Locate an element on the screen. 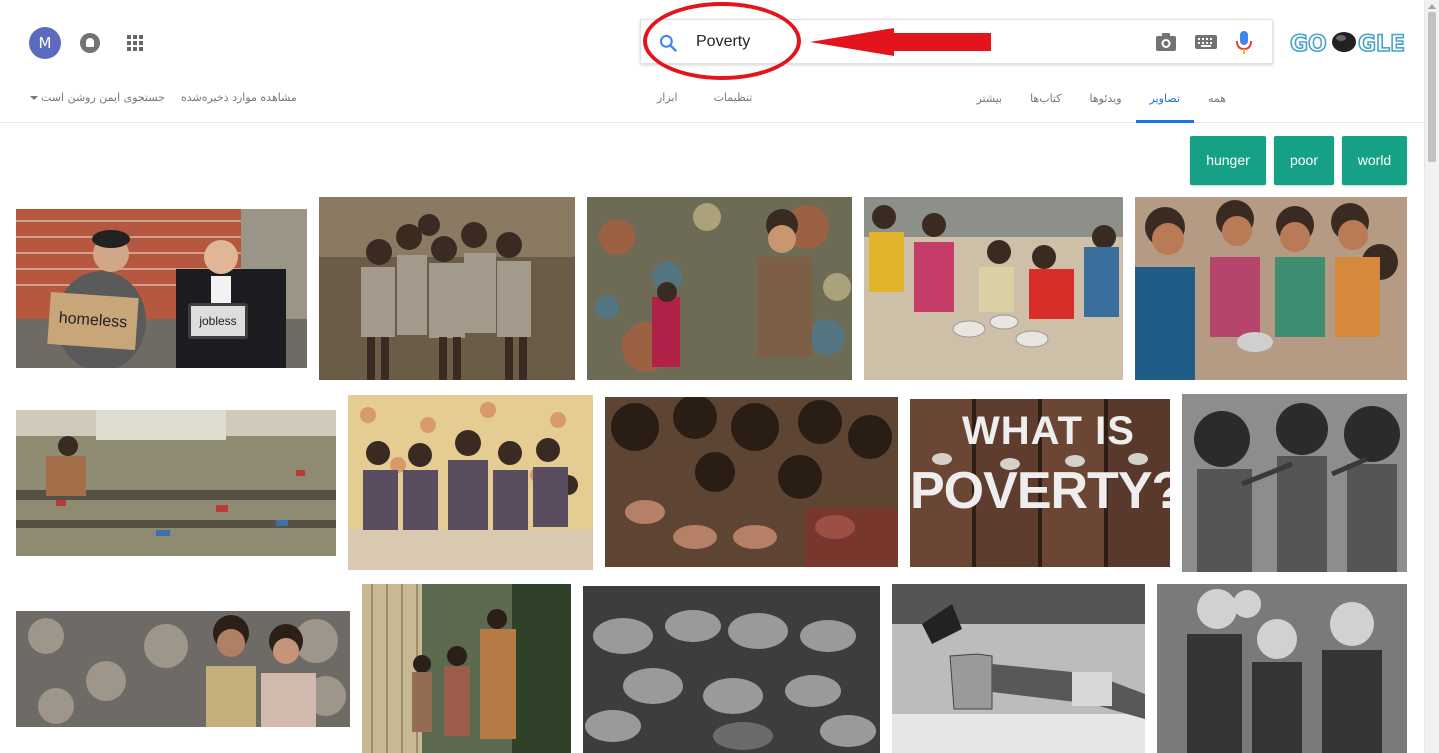 The image size is (1439, 753). sign-homeless: homeless is located at coordinates (93, 321).